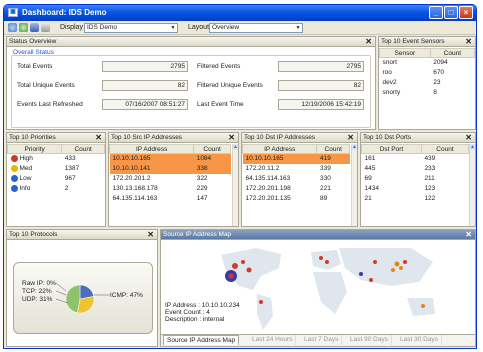  What do you see at coordinates (436, 12) in the screenshot?
I see `minimize-button: _` at bounding box center [436, 12].